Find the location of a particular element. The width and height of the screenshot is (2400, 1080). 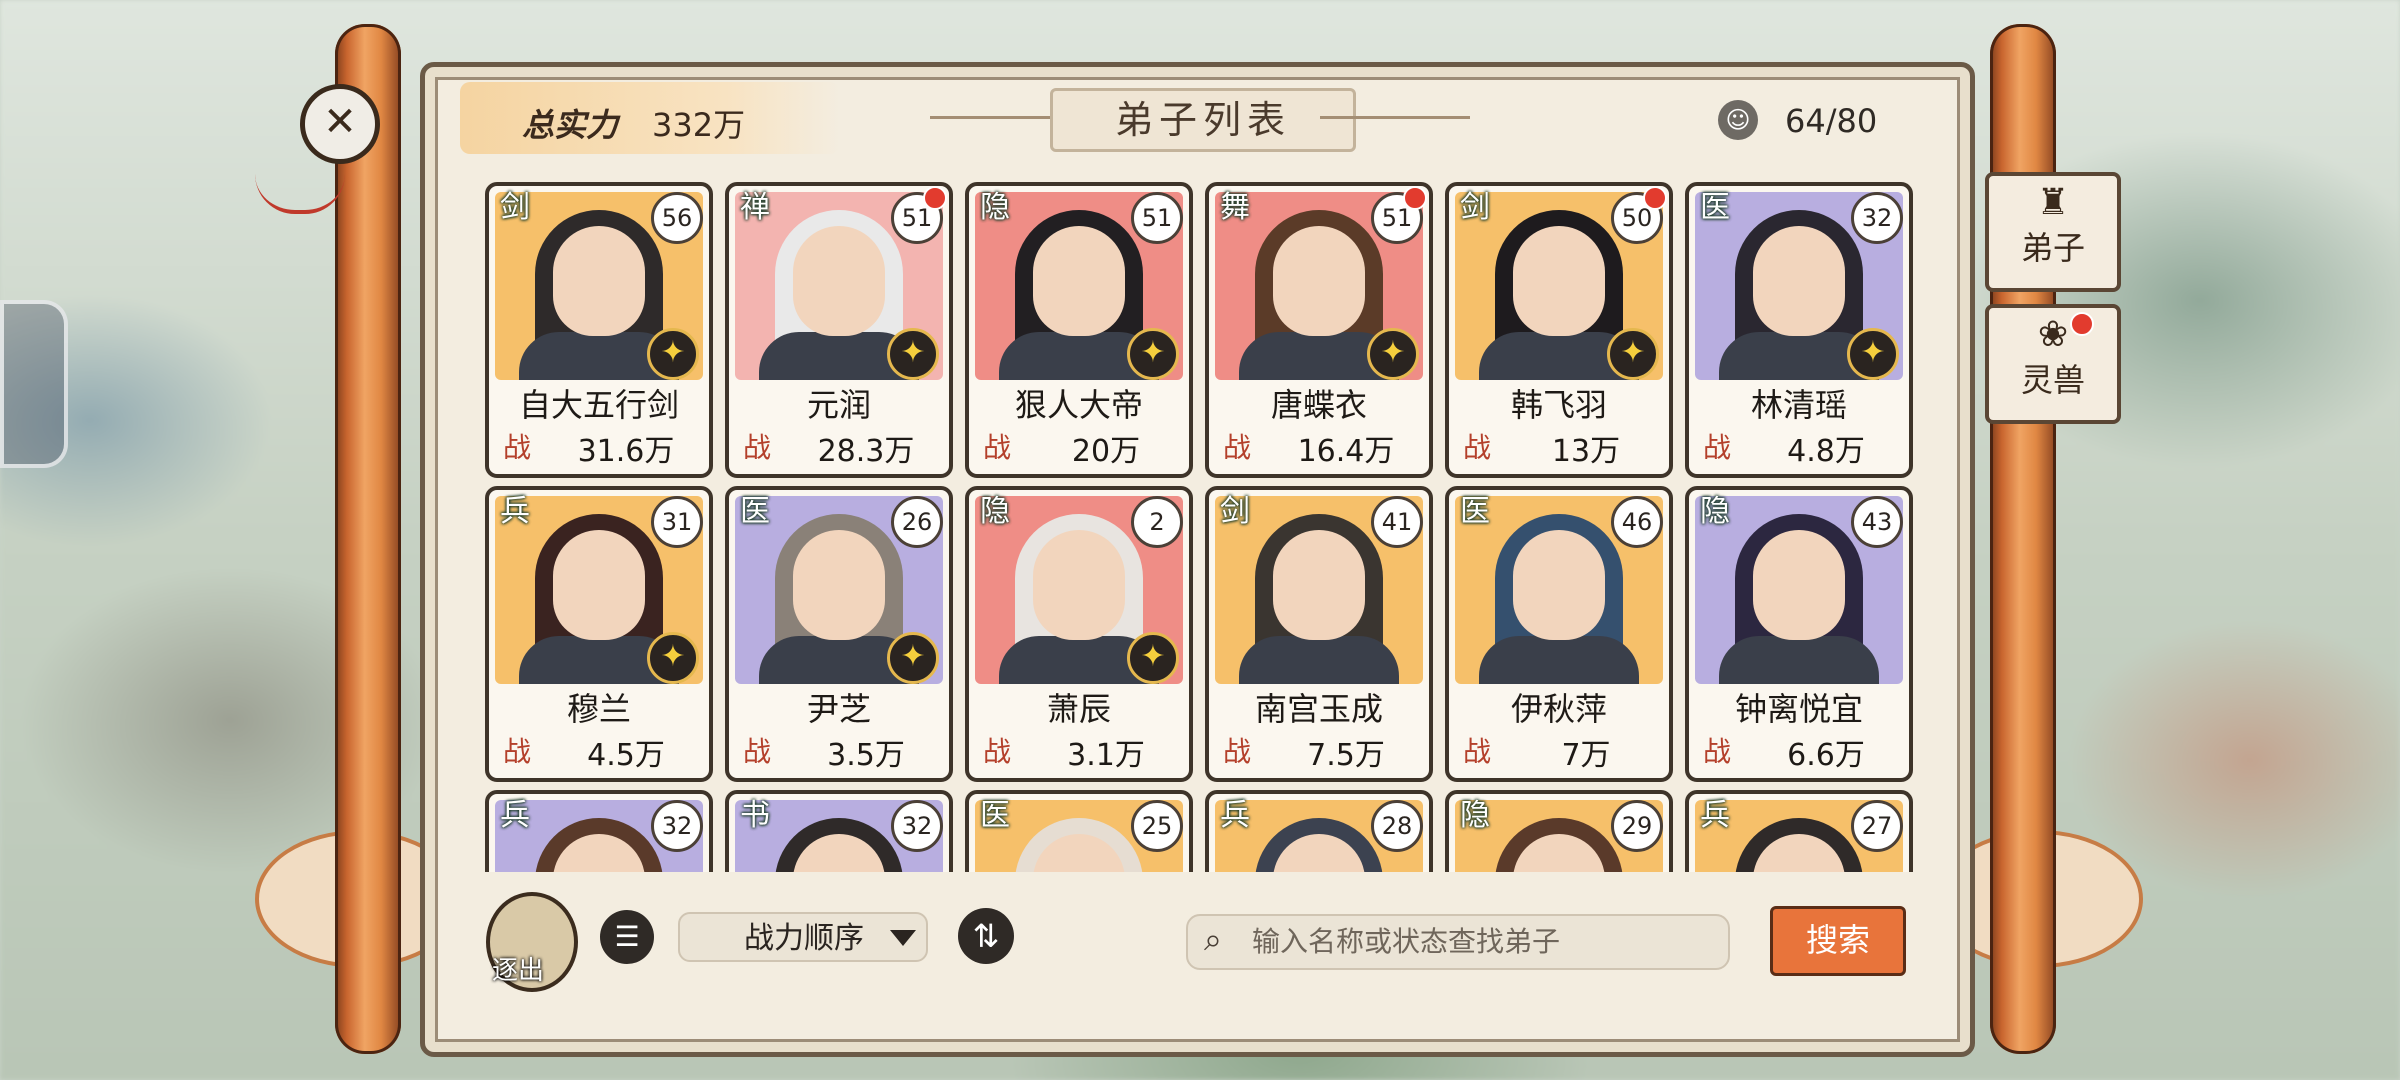

level-badge: 43 is located at coordinates (1877, 522).